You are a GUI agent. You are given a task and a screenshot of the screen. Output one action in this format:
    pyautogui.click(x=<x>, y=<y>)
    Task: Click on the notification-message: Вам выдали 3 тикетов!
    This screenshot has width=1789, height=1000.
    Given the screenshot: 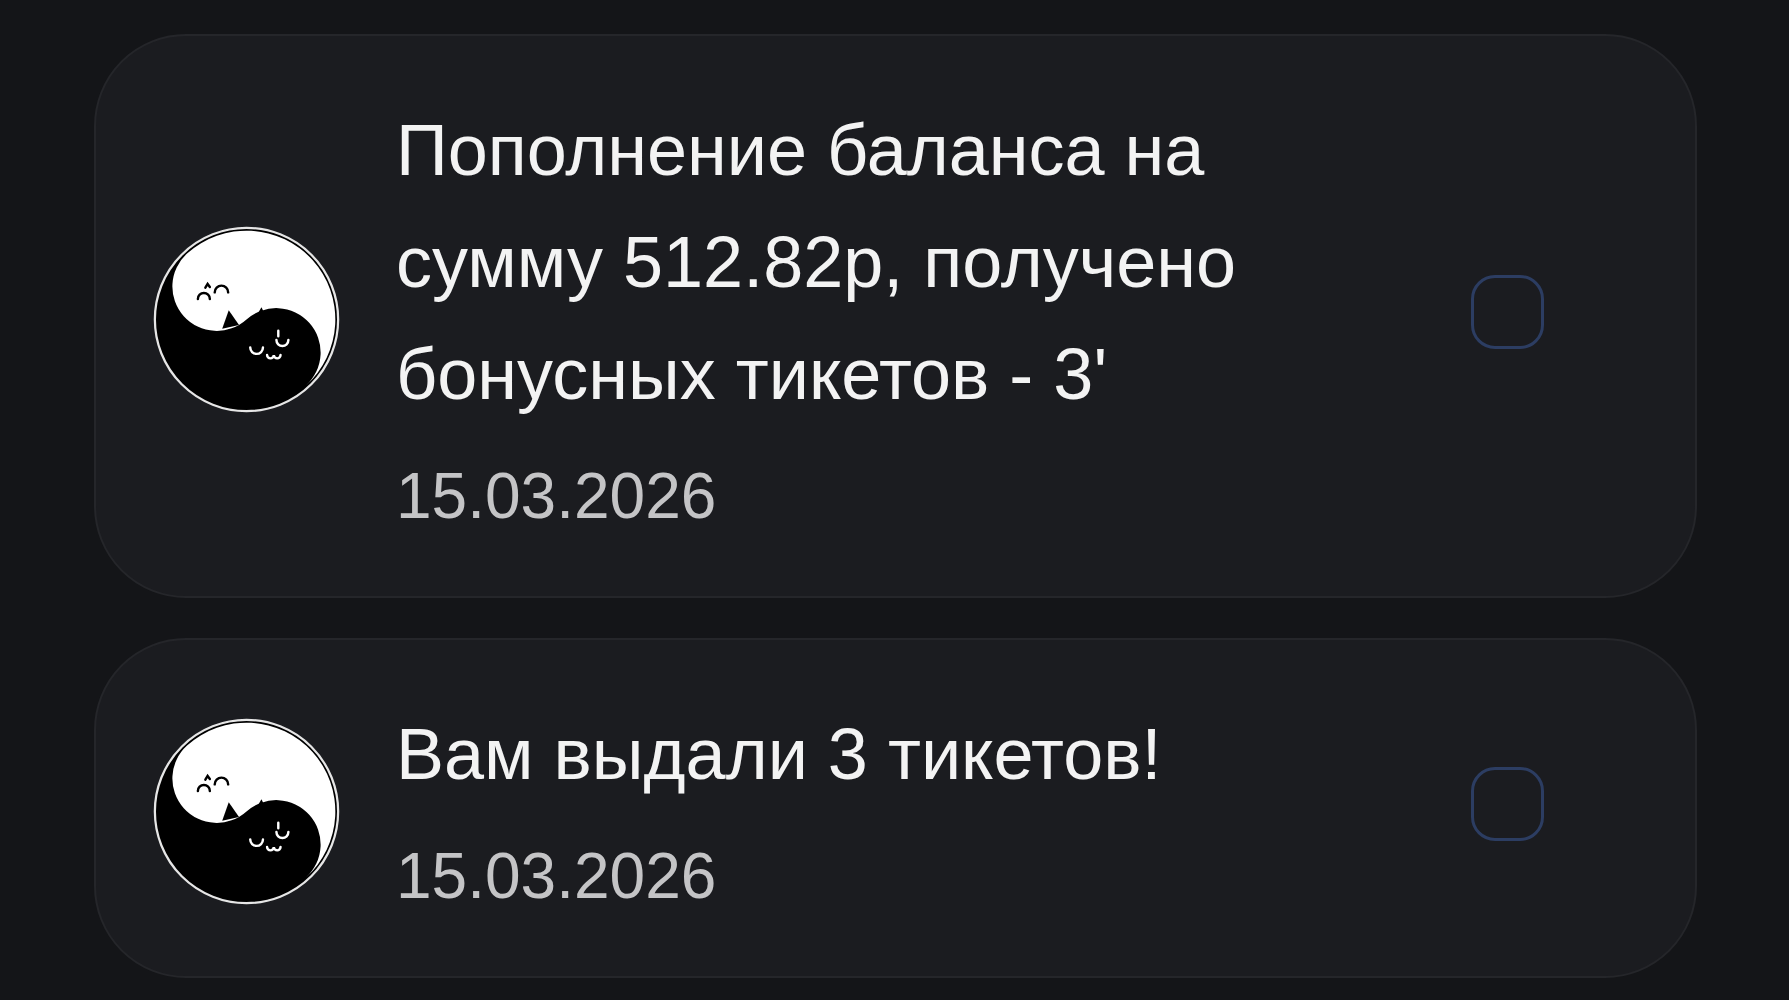 What is the action you would take?
    pyautogui.click(x=779, y=754)
    